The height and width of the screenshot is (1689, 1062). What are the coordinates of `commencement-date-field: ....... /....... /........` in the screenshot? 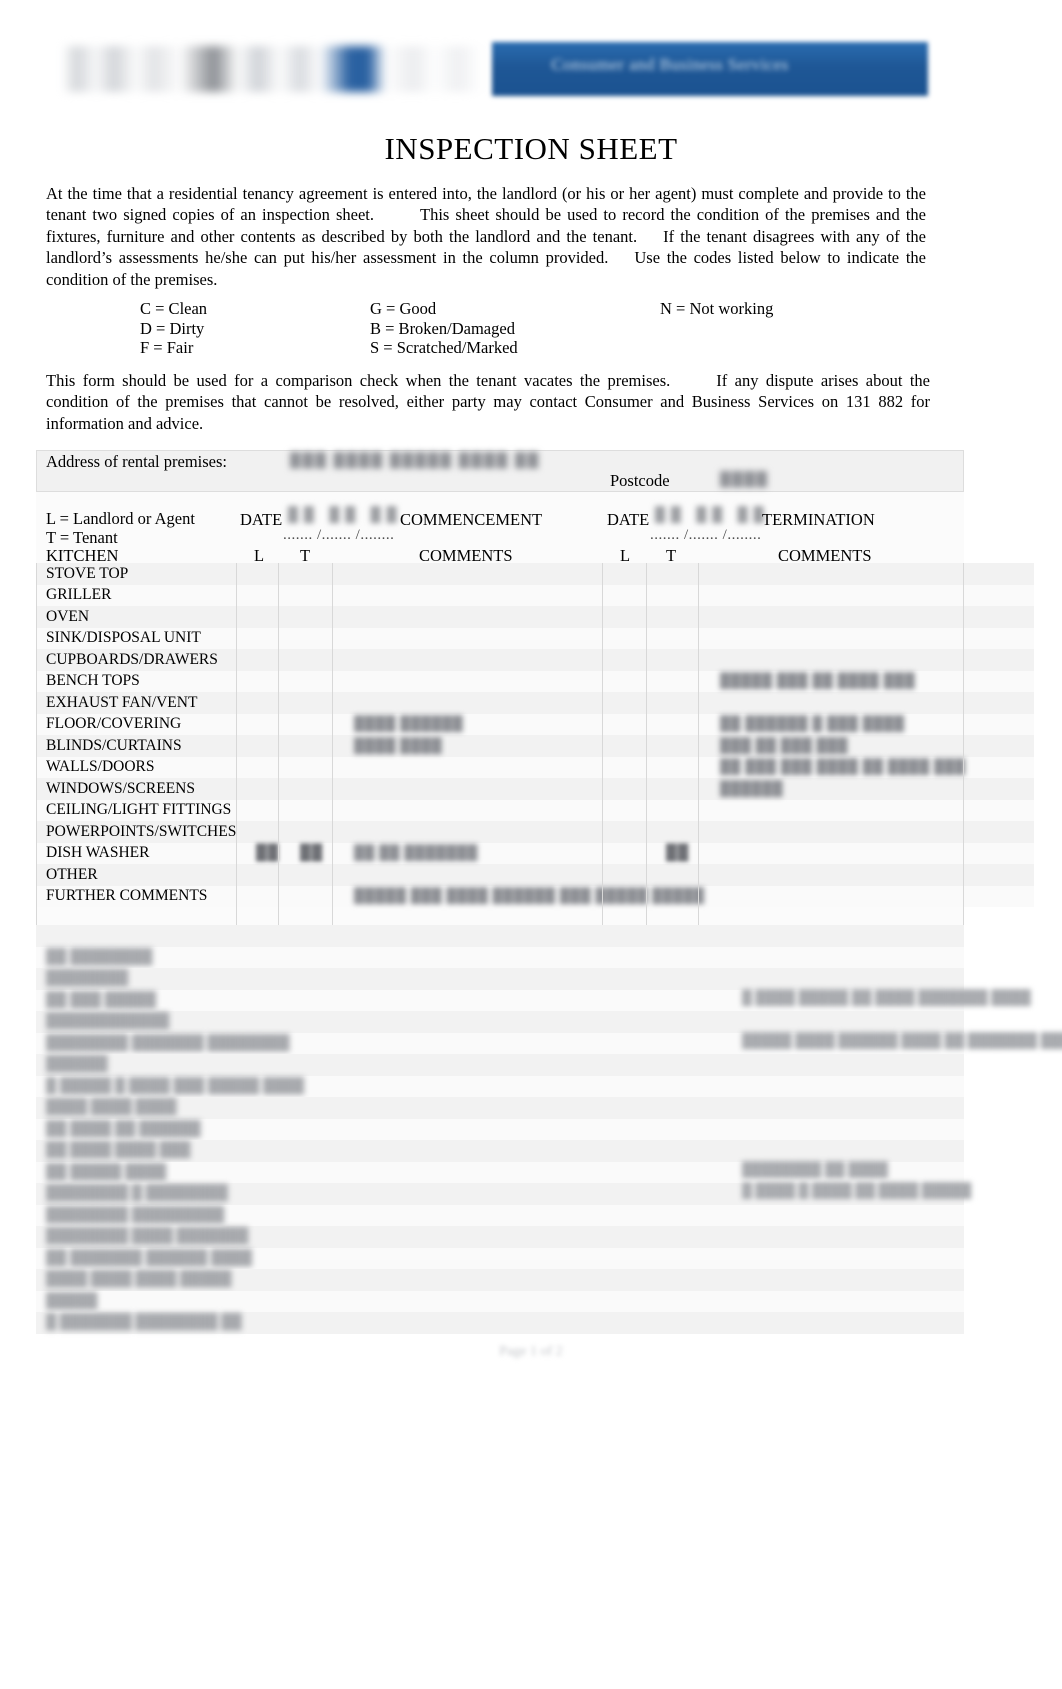 It's located at (338, 535).